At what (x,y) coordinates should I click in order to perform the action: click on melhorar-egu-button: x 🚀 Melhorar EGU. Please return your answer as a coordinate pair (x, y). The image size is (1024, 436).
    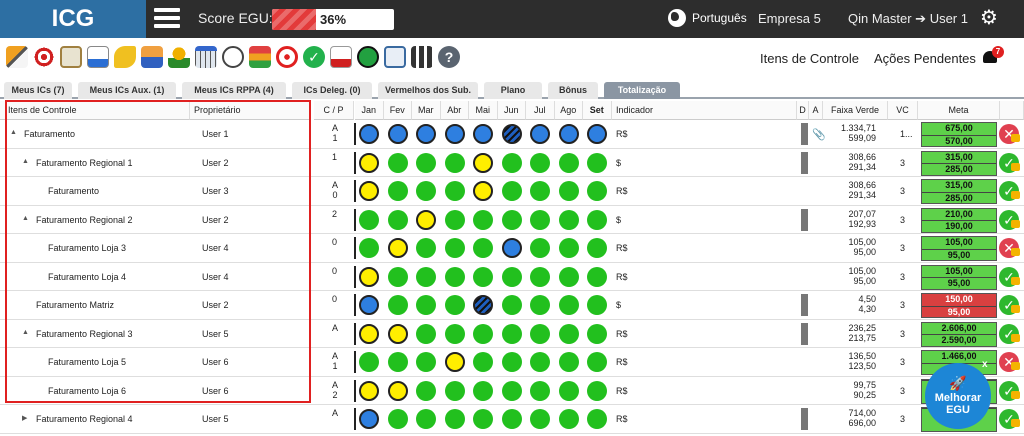
    Looking at the image, I should click on (958, 394).